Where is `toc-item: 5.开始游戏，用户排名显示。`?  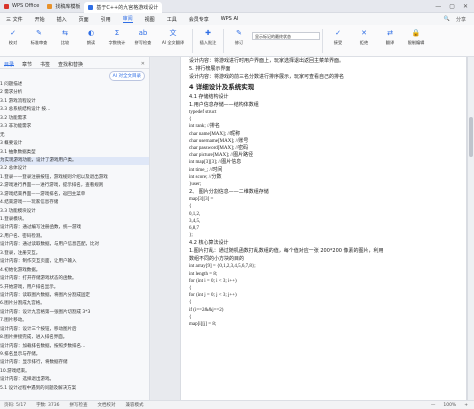
toc-item: 5.开始游戏，用户排名显示。 is located at coordinates (74, 288).